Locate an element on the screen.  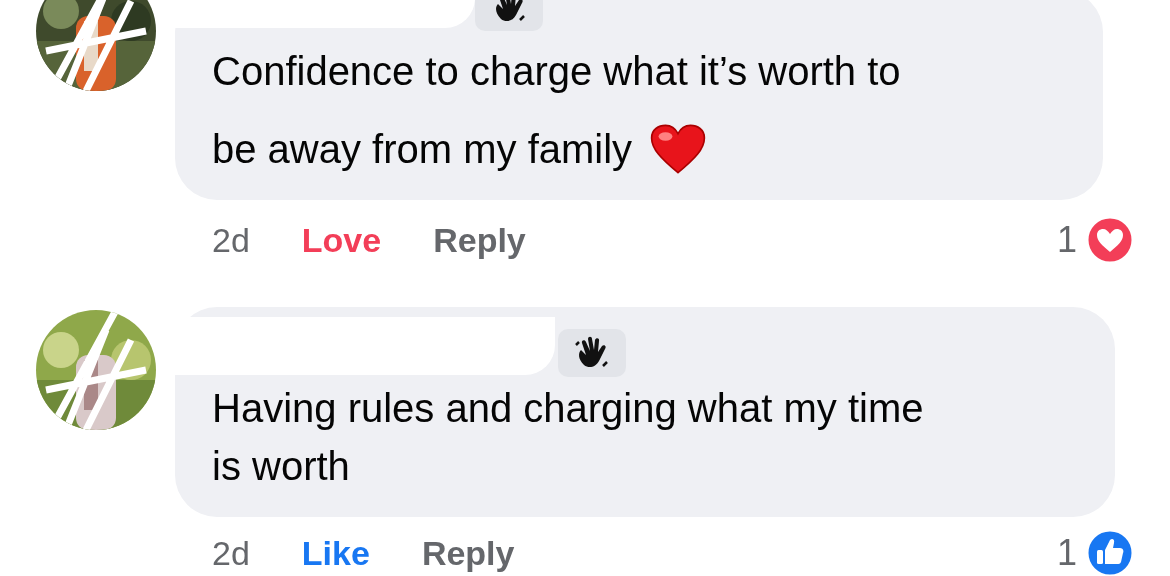
reaction-button: Like is located at coordinates (335, 553).